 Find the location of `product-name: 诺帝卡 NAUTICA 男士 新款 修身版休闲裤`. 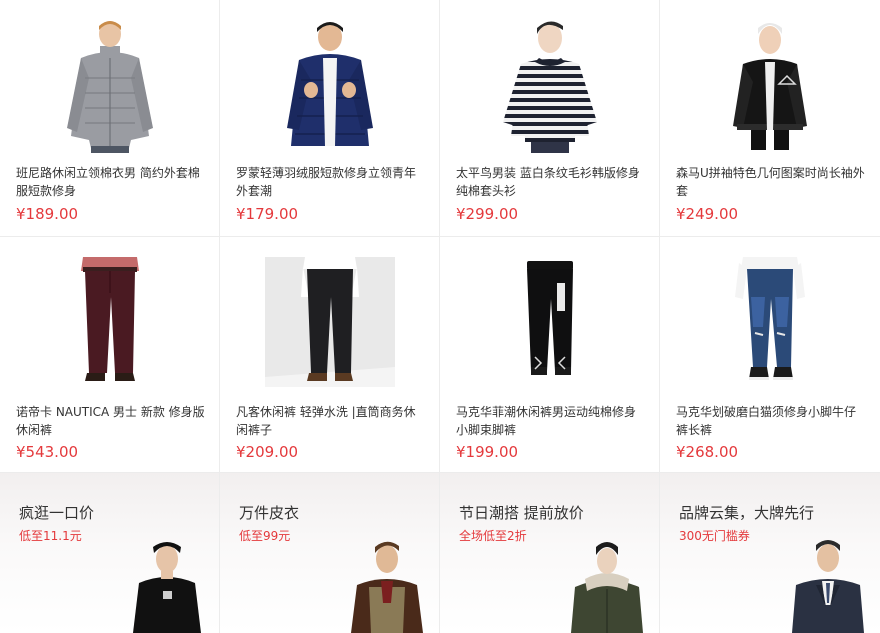

product-name: 诺帝卡 NAUTICA 男士 新款 修身版休闲裤 is located at coordinates (110, 421).